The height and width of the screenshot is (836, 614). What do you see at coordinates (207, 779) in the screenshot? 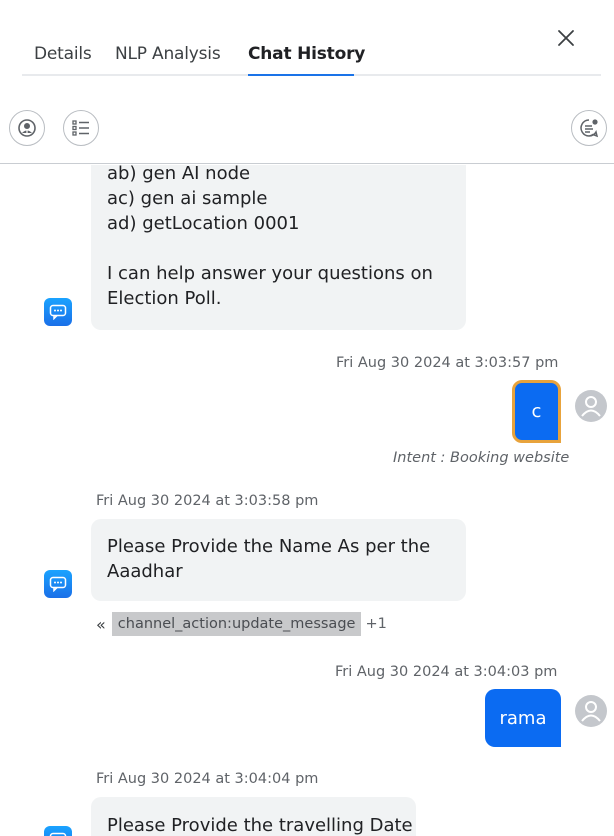
I see `message-timestamp: Fri Aug 30 2024 at 3:04:04 pm` at bounding box center [207, 779].